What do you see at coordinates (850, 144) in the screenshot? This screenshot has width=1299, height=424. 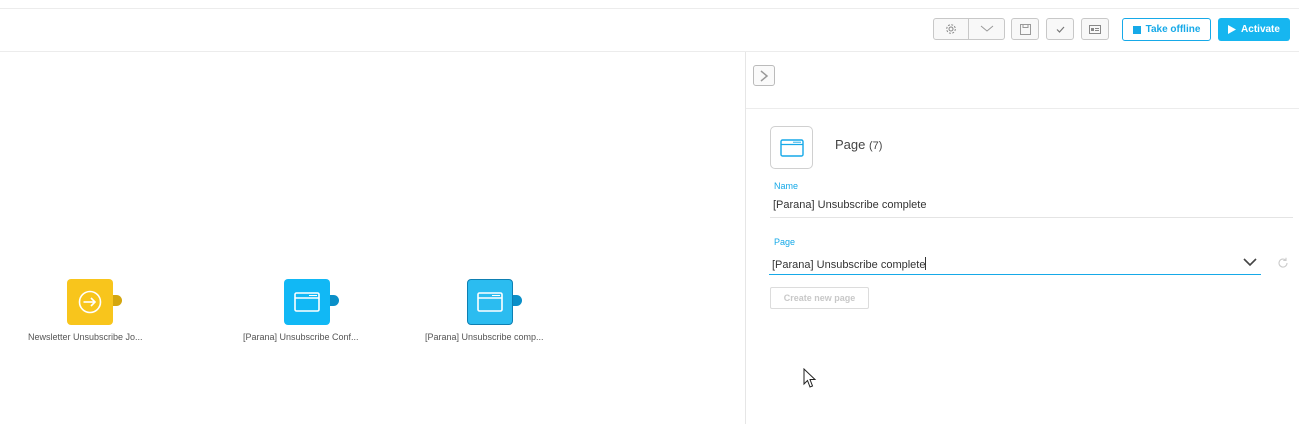 I see `panel-title-text: Page` at bounding box center [850, 144].